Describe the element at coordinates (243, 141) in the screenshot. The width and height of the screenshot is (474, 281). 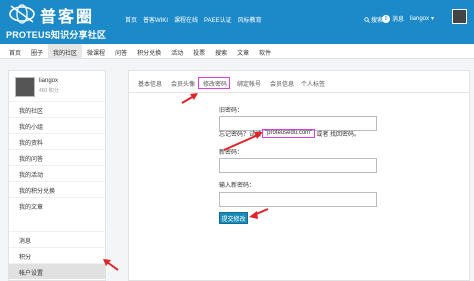
I see `arrow-to-link-icon` at that location.